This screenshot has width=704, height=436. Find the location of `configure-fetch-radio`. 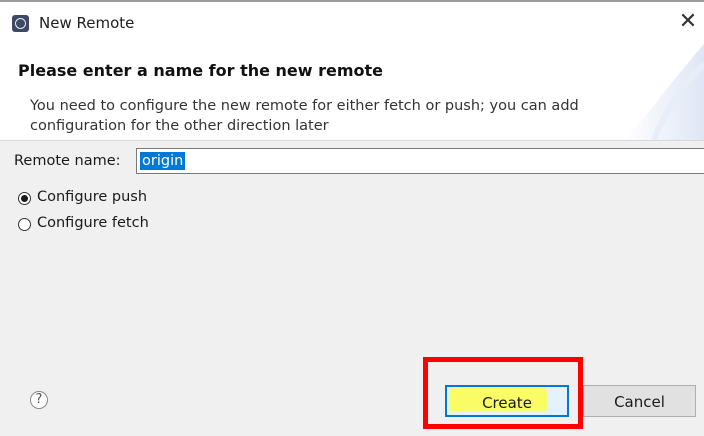

configure-fetch-radio is located at coordinates (24, 224).